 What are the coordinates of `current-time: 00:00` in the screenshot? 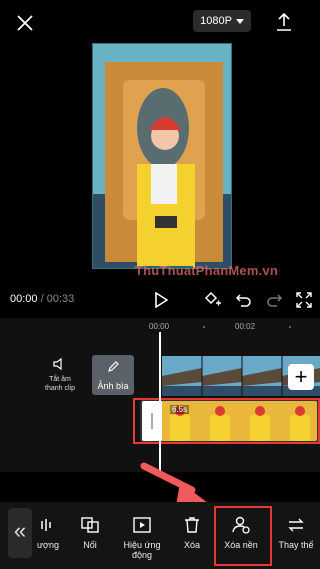 It's located at (24, 299).